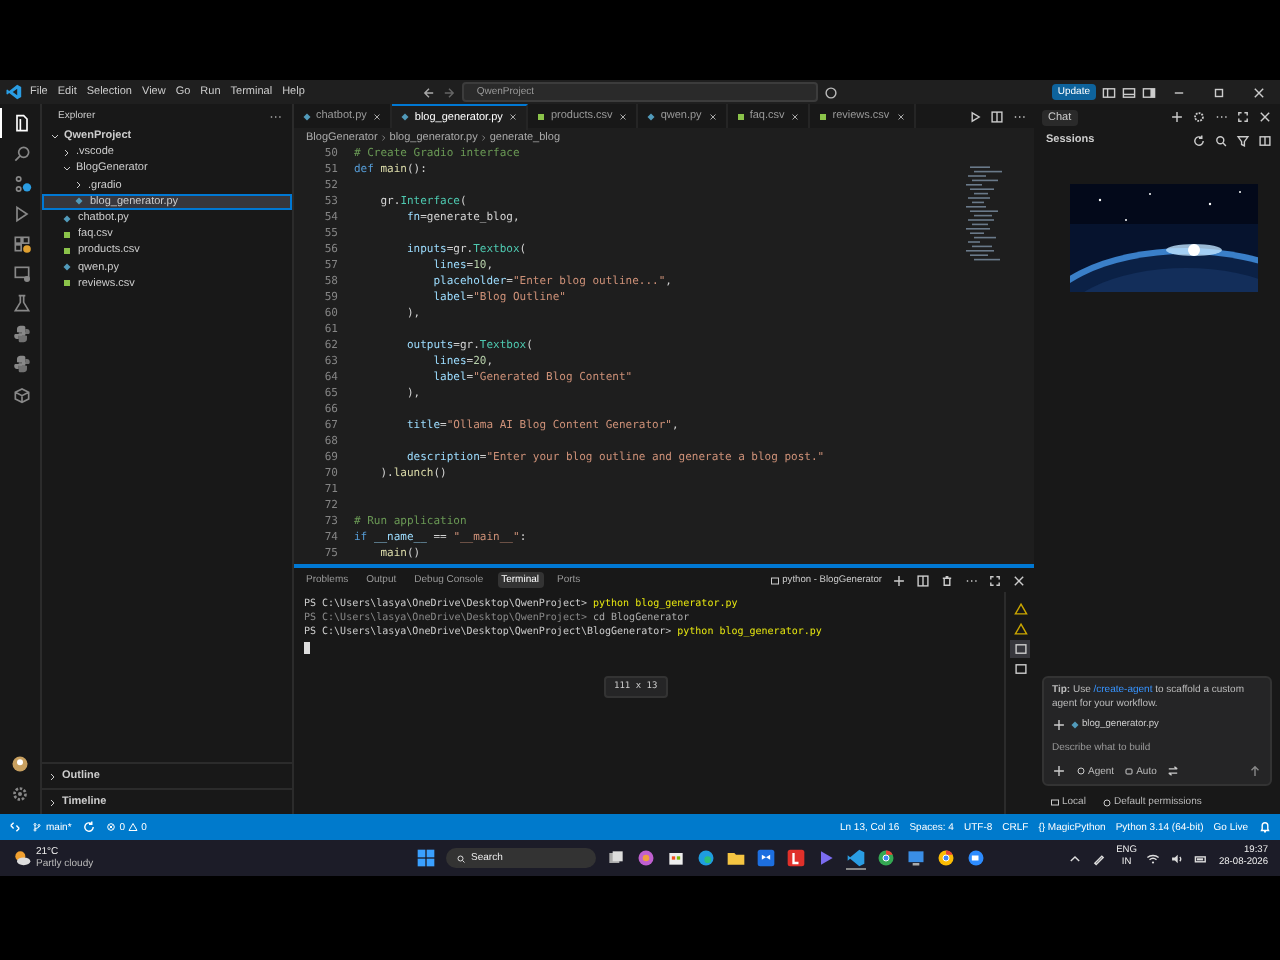 The width and height of the screenshot is (1280, 960). What do you see at coordinates (1177, 858) in the screenshot?
I see `volume-icon` at bounding box center [1177, 858].